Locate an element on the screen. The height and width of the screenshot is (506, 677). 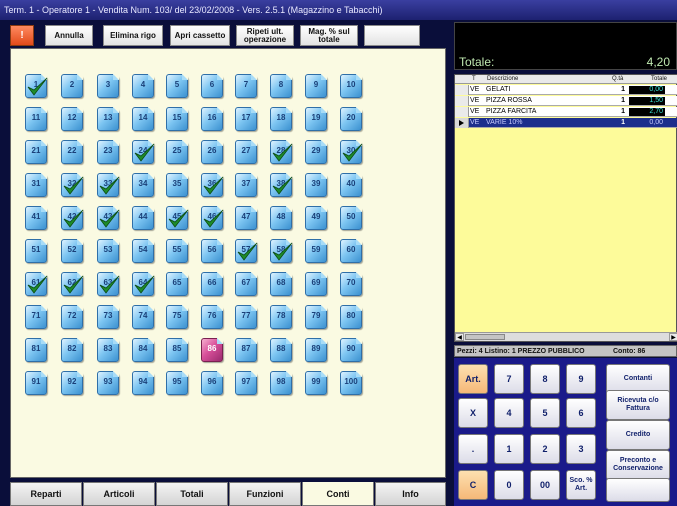
account-tile: 79 is located at coordinates (316, 317).